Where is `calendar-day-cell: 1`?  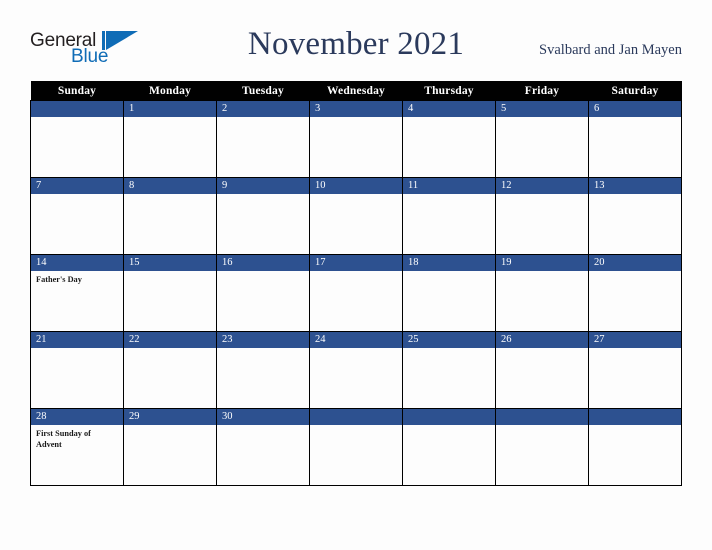 calendar-day-cell: 1 is located at coordinates (170, 139).